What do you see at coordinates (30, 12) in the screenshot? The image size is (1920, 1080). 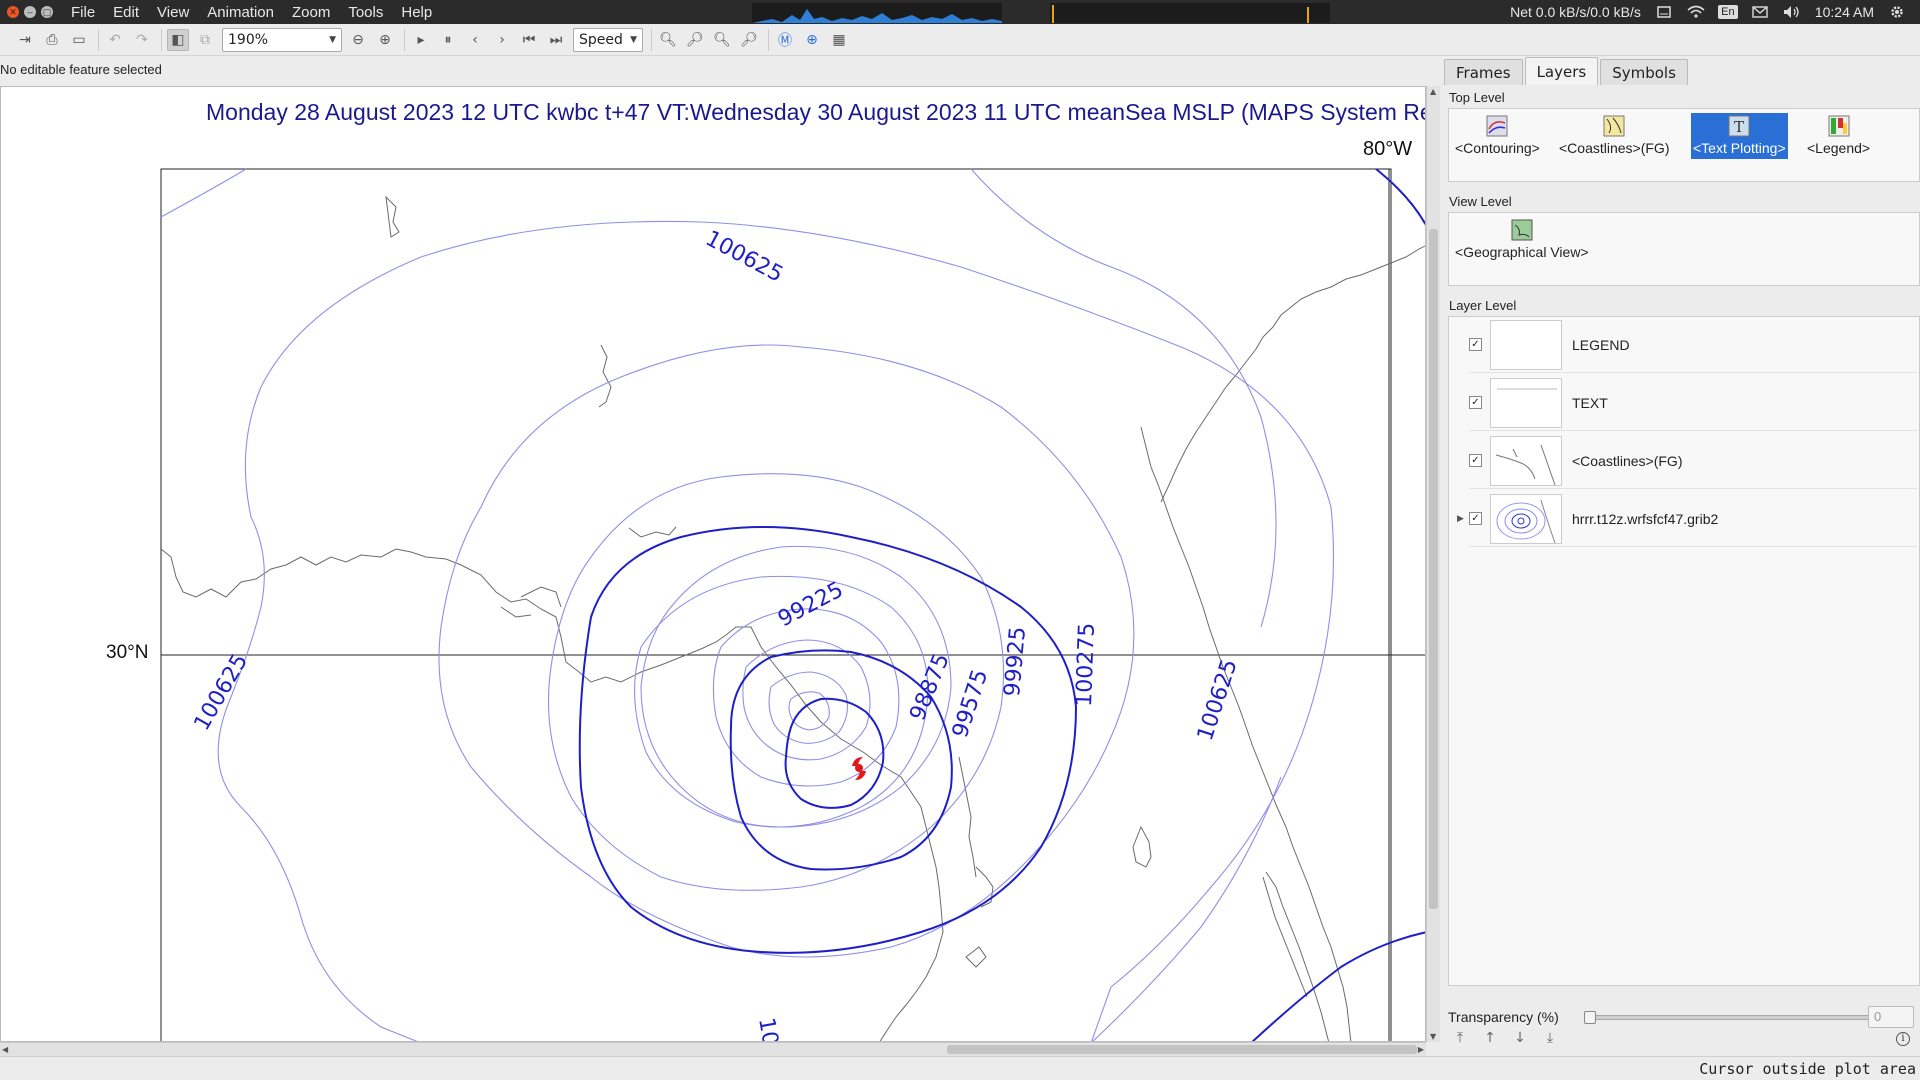 I see `window-minimize-icon: –` at bounding box center [30, 12].